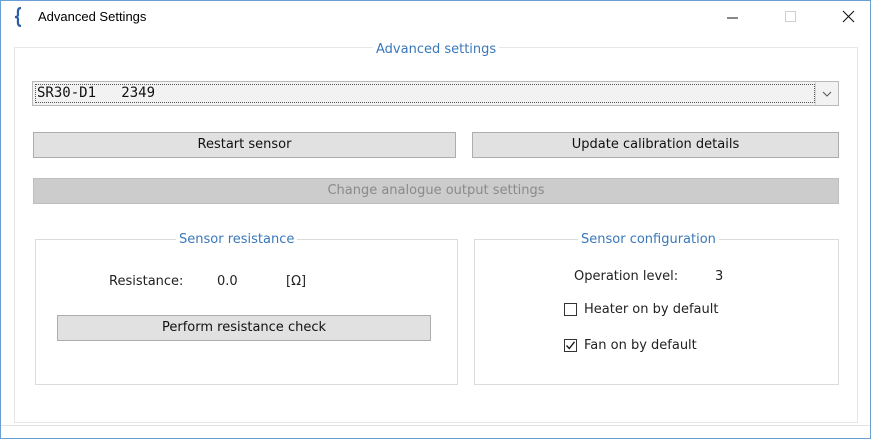 The image size is (871, 439). Describe the element at coordinates (626, 276) in the screenshot. I see `operation-level-label: Operation level:` at that location.